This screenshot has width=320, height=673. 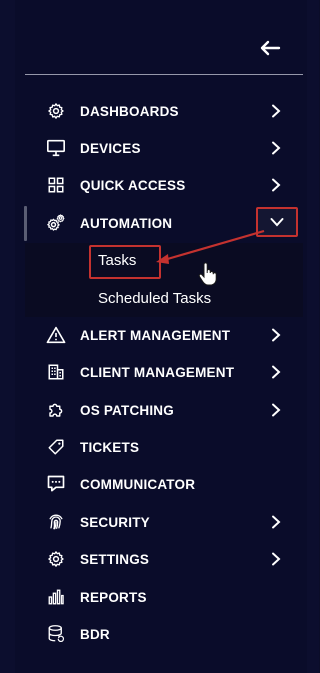 What do you see at coordinates (154, 298) in the screenshot?
I see `submenu-item-scheduled-tasks: Scheduled Tasks` at bounding box center [154, 298].